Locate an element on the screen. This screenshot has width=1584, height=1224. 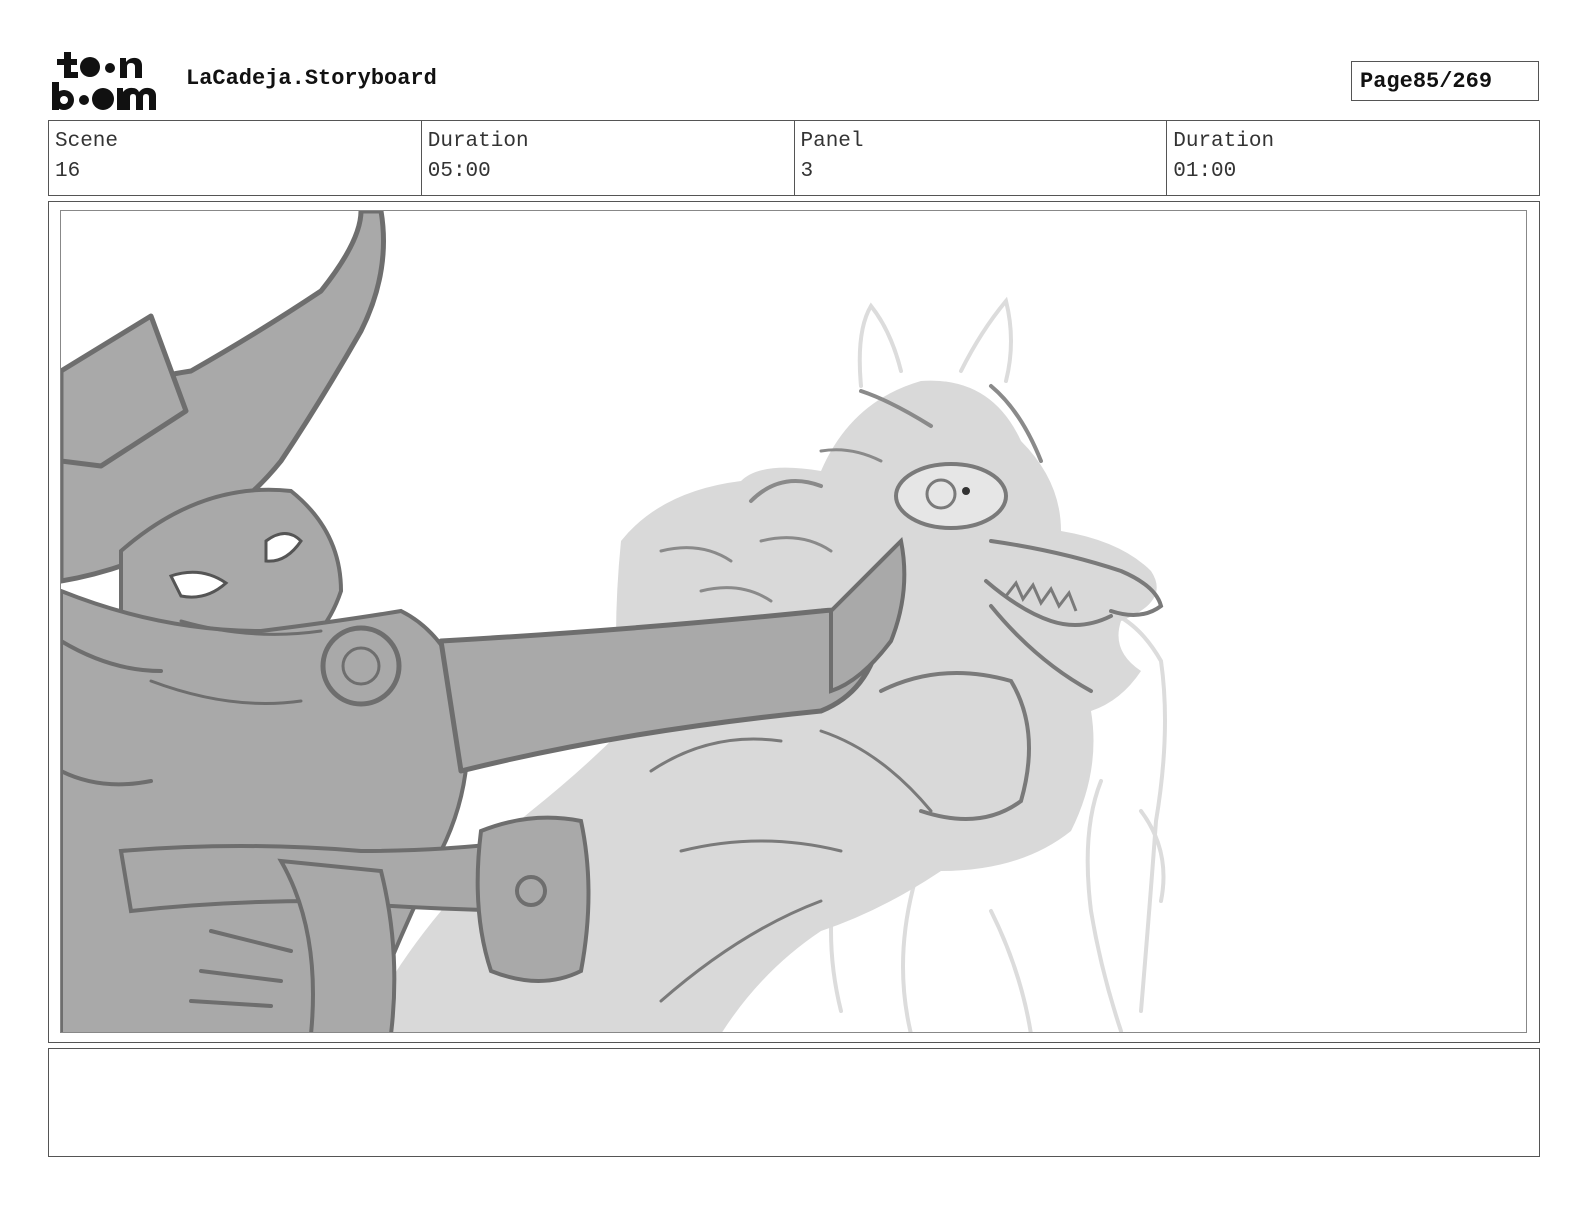
panel-duration-cell: Duration 01:00 is located at coordinates (1353, 158).